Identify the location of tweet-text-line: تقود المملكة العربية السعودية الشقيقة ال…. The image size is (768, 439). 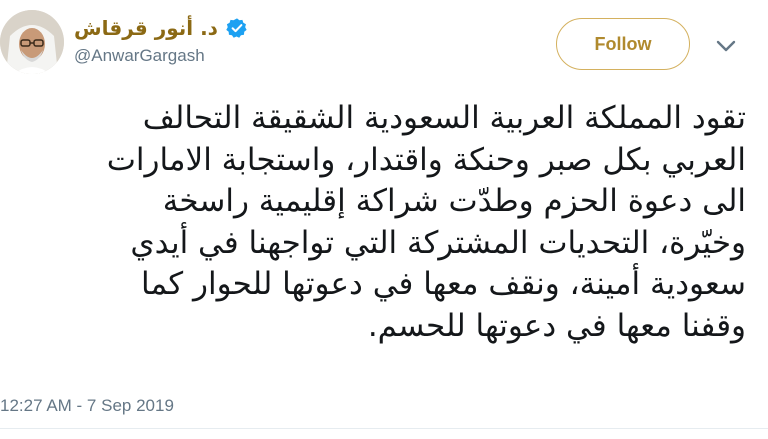
(444, 118).